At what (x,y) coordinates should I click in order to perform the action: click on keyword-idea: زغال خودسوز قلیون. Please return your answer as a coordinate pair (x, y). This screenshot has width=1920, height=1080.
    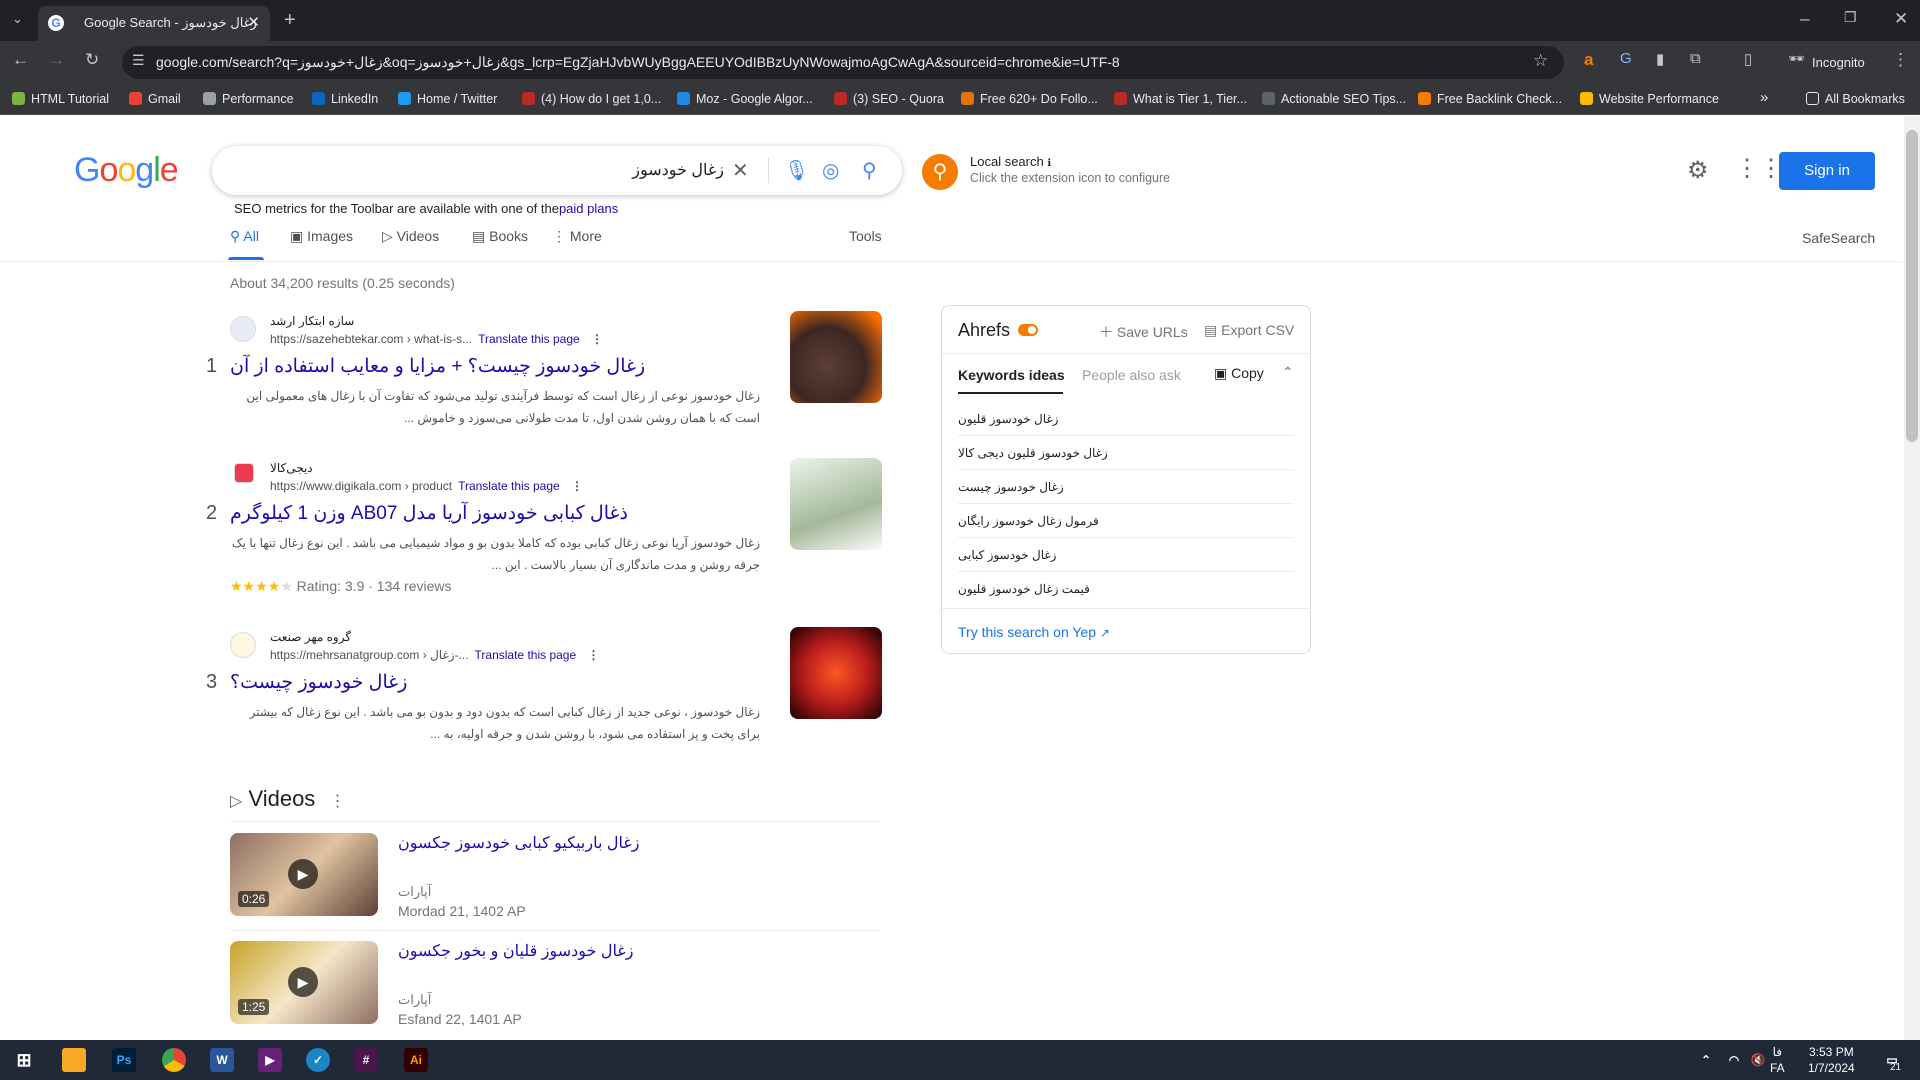
    Looking at the image, I should click on (1126, 419).